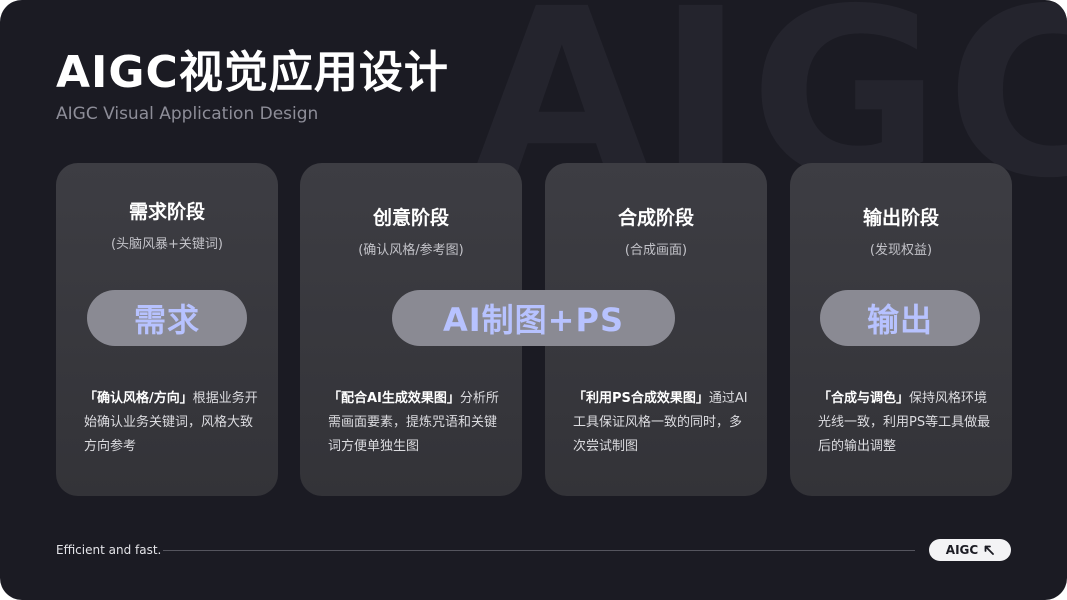  I want to click on card-description: 「利用PS合成效果图」通过AI工具保证风格一致的同时，多次尝试制图, so click(661, 423).